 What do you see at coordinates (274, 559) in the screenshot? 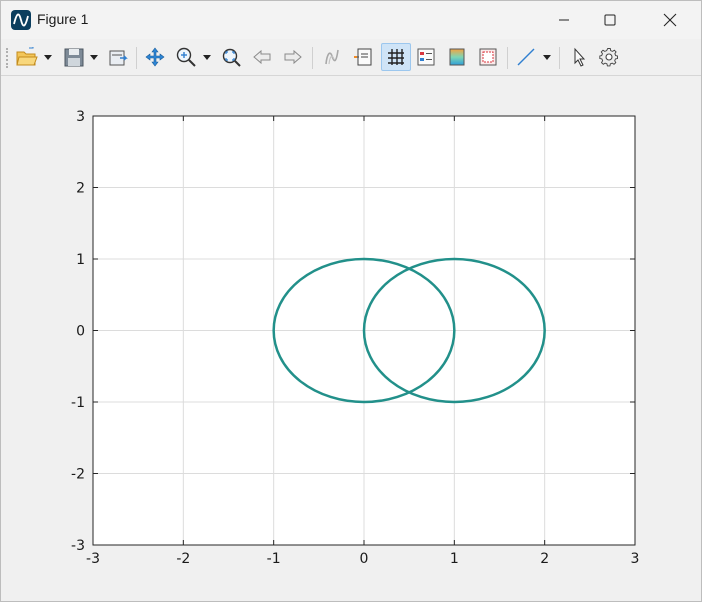
I see `x-tick-label: -1` at bounding box center [274, 559].